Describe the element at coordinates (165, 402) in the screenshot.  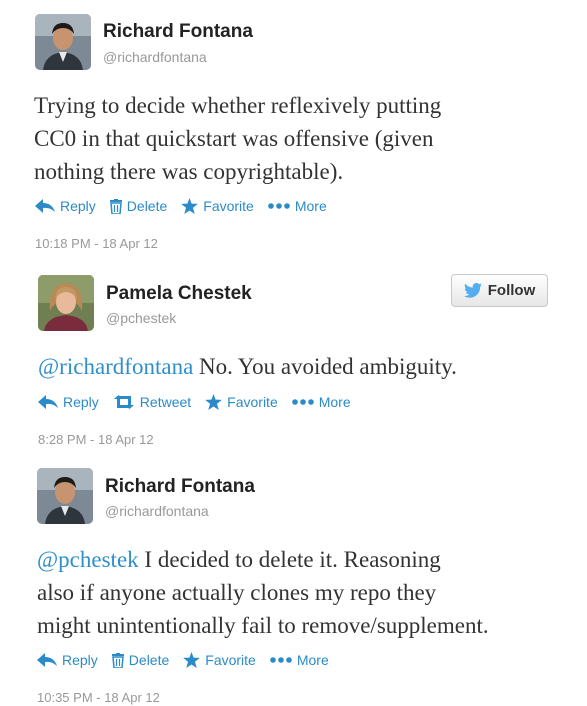
I see `retweet-label: Retweet` at that location.